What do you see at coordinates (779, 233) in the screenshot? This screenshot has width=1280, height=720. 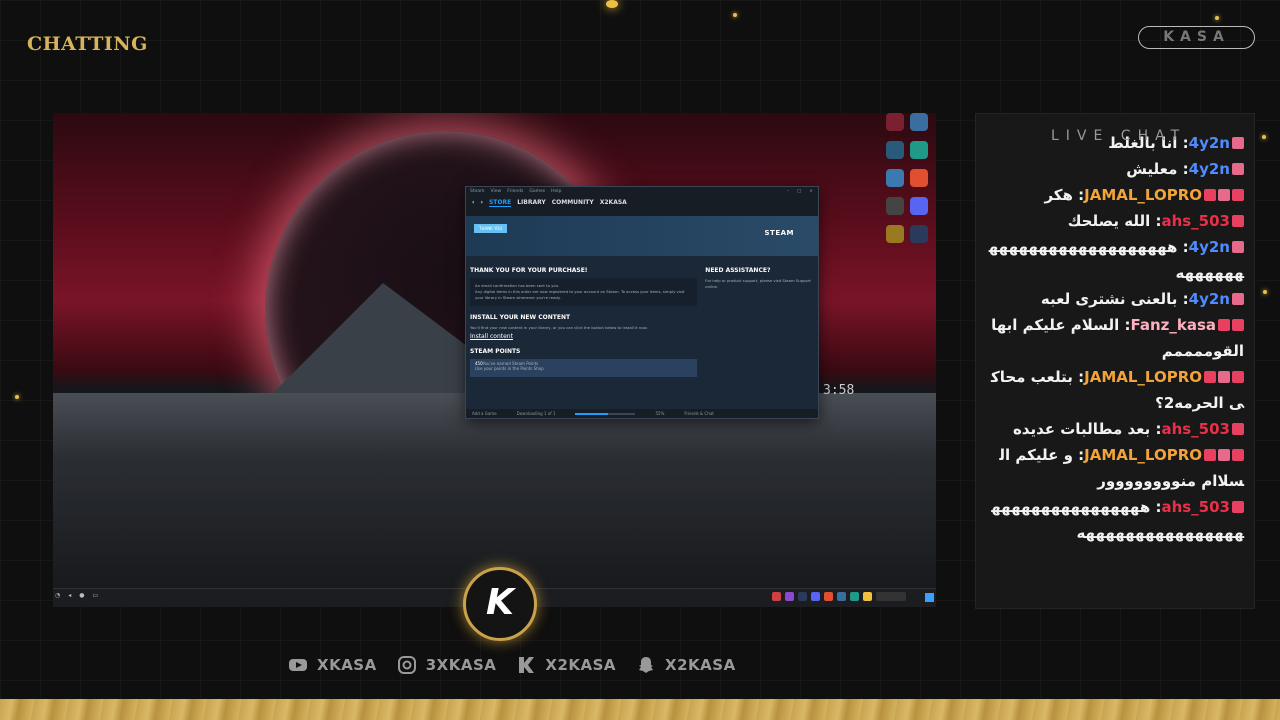 I see `steam-logo: STEAM` at bounding box center [779, 233].